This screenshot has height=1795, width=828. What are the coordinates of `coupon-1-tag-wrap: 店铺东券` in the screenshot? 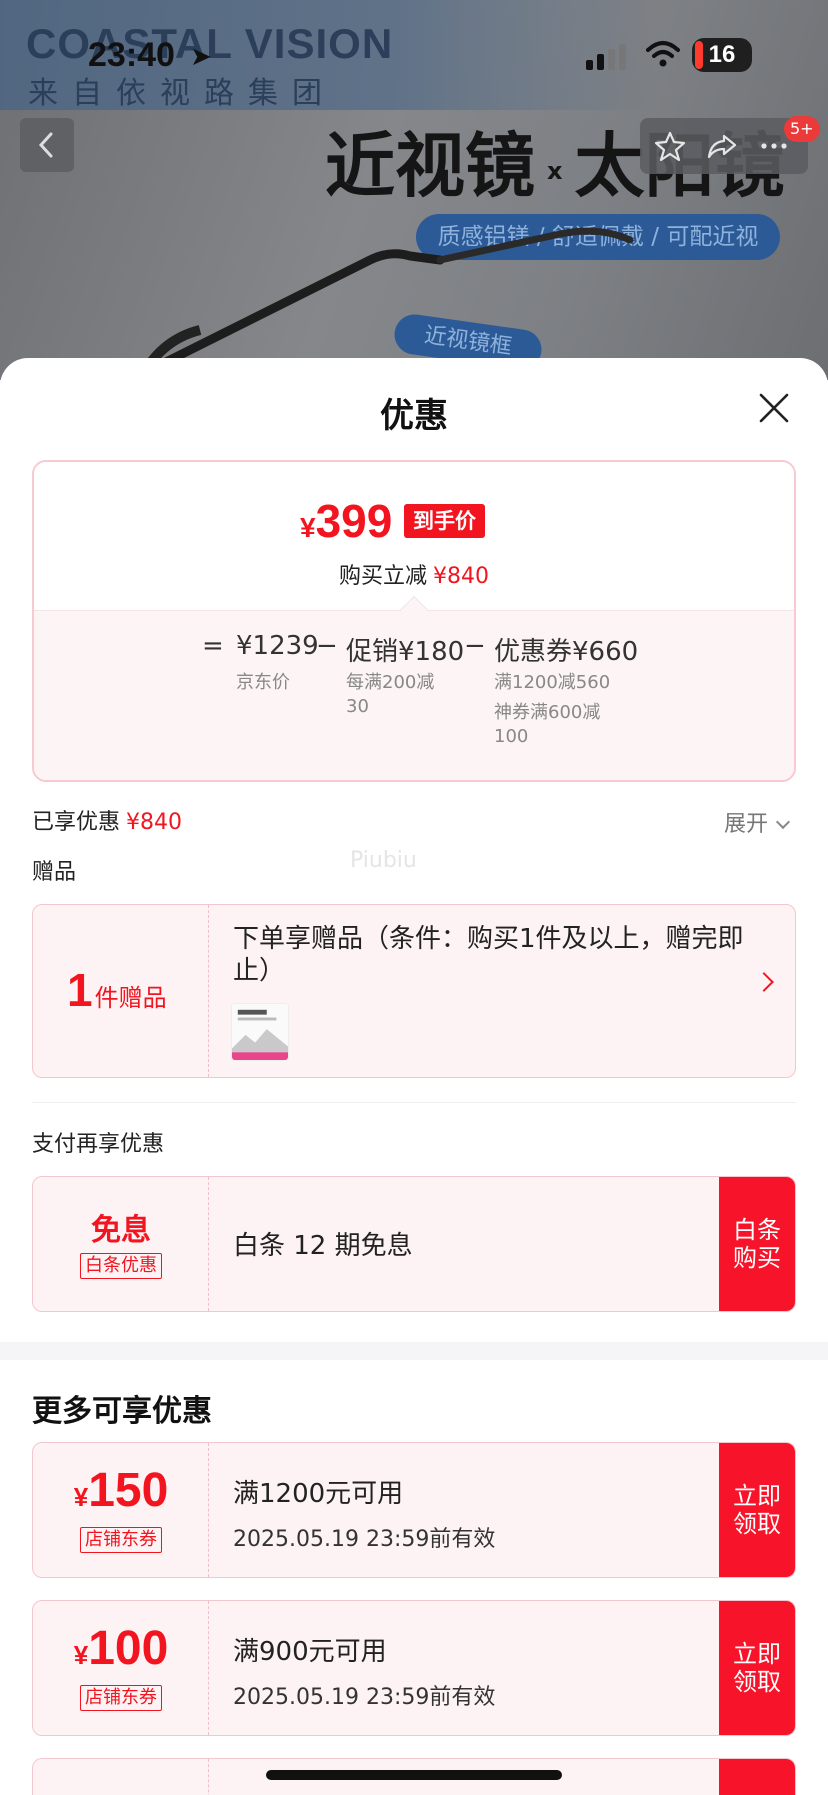 It's located at (121, 1540).